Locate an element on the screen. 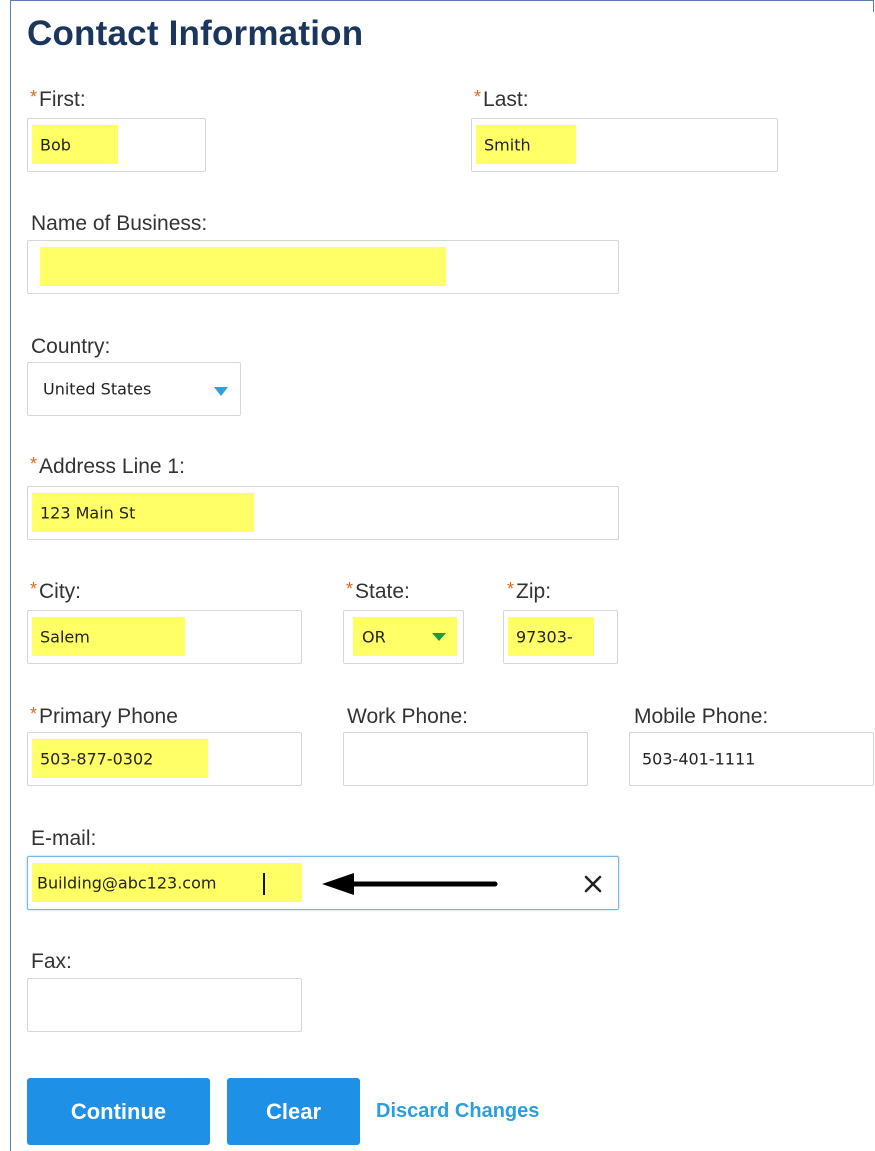  page-title: Contact Information is located at coordinates (195, 33).